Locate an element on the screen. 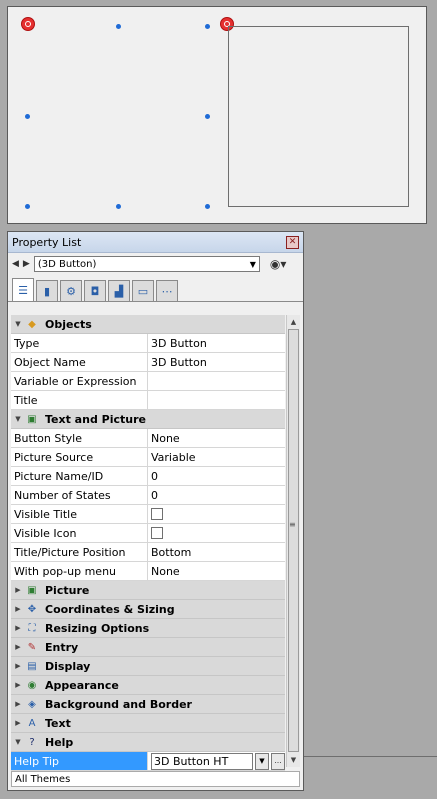 The height and width of the screenshot is (799, 437). eye-icon: ◉▾ is located at coordinates (278, 264).